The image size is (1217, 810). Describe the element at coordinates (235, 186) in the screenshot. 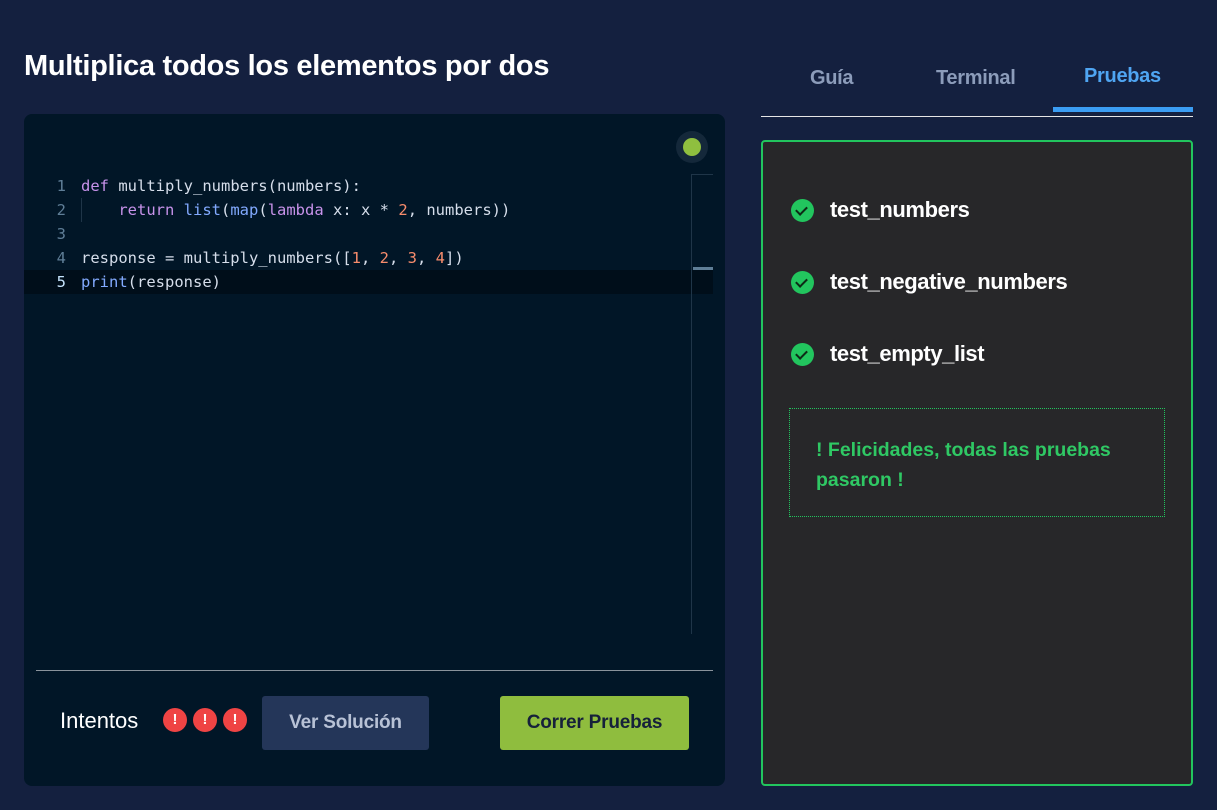

I see `code-token: multiply_numbers(numbers):` at that location.